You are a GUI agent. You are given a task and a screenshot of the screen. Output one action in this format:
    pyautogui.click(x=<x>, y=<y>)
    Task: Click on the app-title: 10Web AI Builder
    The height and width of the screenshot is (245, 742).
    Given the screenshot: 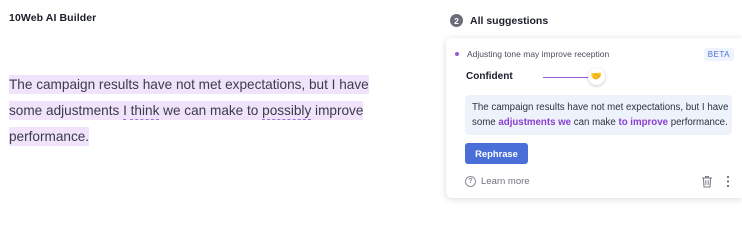 What is the action you would take?
    pyautogui.click(x=53, y=18)
    